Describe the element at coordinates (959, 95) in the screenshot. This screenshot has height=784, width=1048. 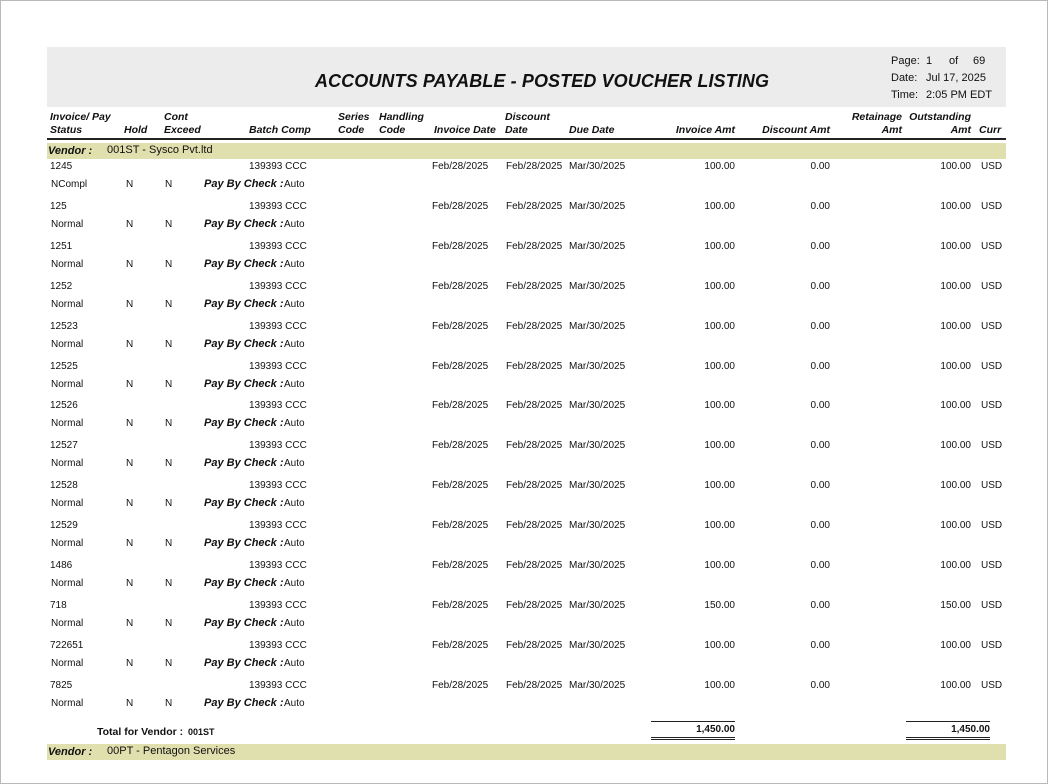
I see `time-value: 2:05 PM EDT` at that location.